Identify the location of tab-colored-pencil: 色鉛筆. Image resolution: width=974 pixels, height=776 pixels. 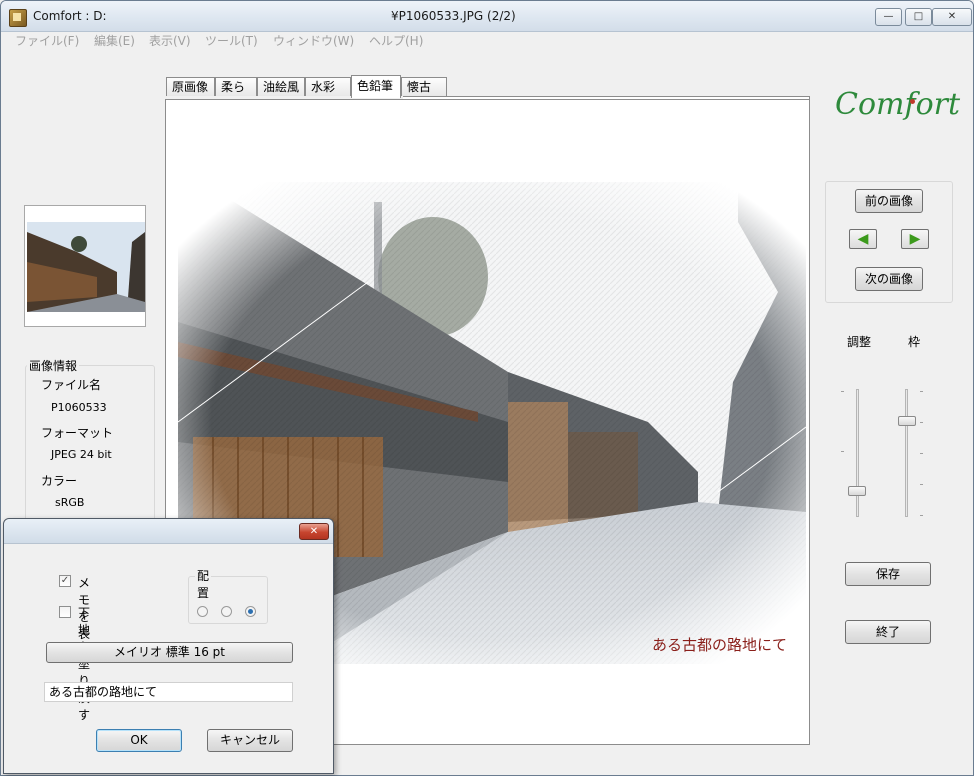
(376, 86).